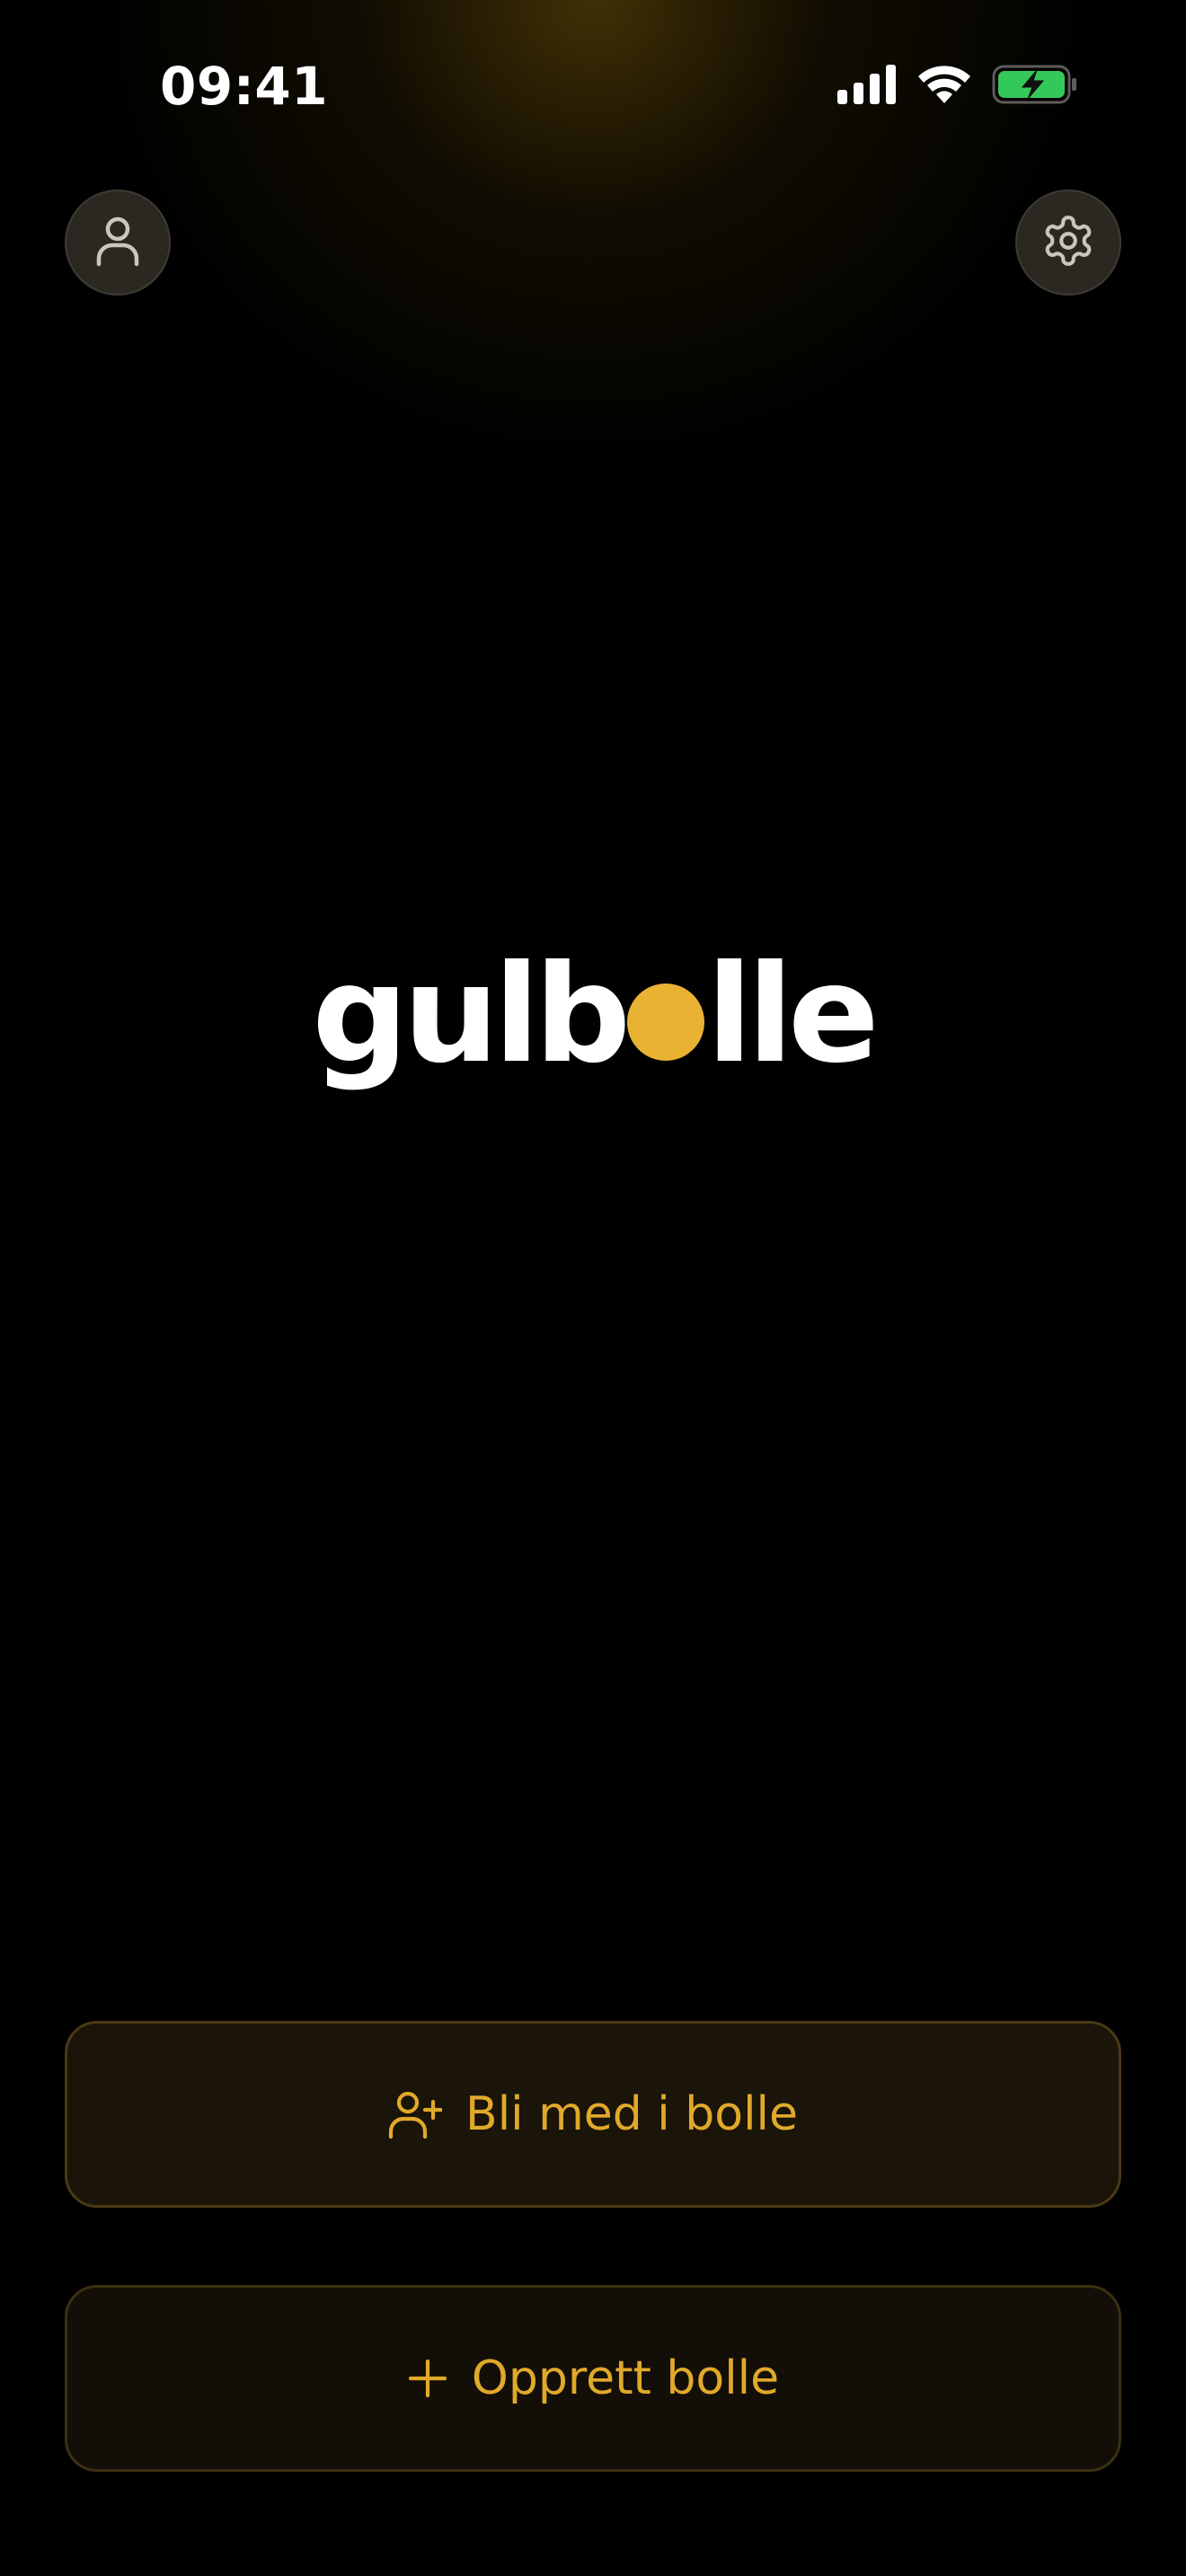 The image size is (1186, 2576). I want to click on status-icons, so click(957, 86).